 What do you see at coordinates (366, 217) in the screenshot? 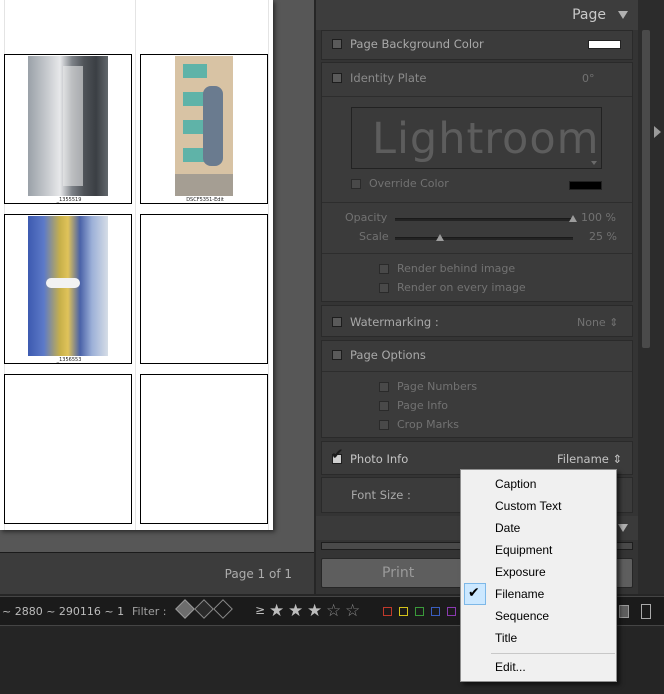
I see `opacity-label: Opacity` at bounding box center [366, 217].